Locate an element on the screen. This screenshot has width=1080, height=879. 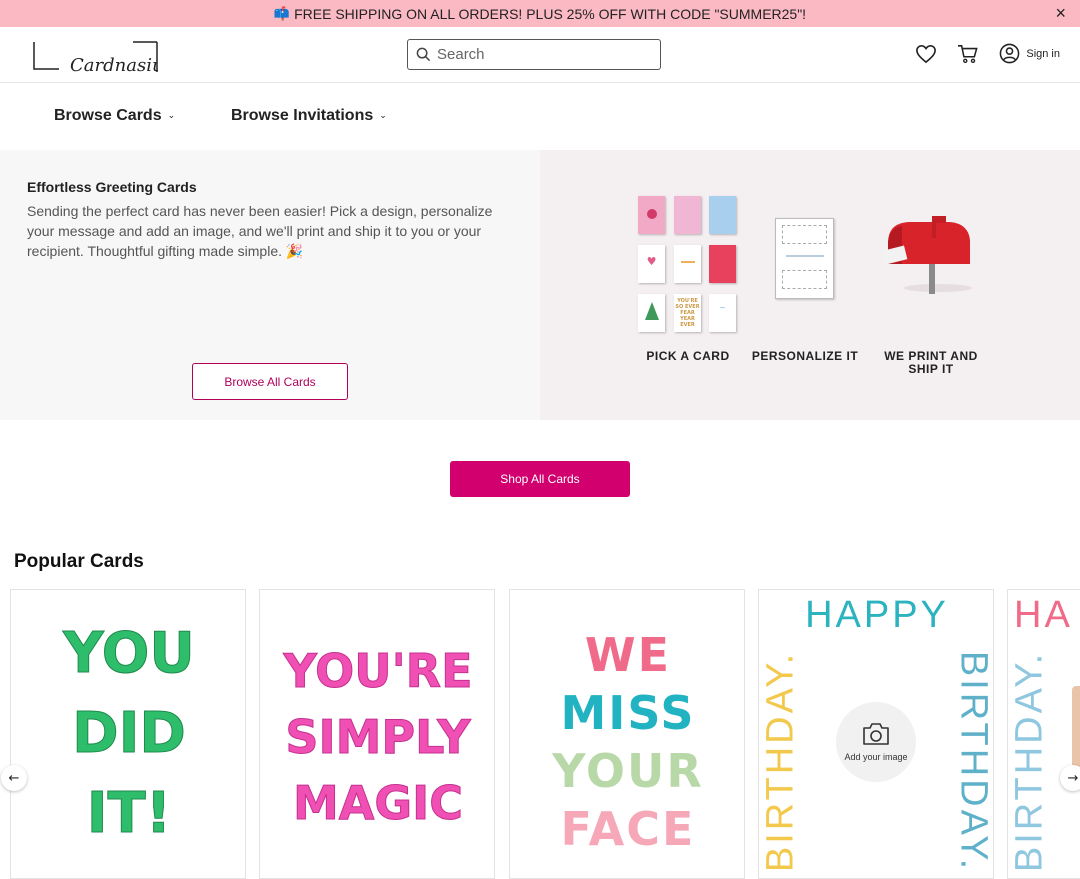
card-we-miss-your-face: WE MISS YOUR FACE is located at coordinates (627, 734).